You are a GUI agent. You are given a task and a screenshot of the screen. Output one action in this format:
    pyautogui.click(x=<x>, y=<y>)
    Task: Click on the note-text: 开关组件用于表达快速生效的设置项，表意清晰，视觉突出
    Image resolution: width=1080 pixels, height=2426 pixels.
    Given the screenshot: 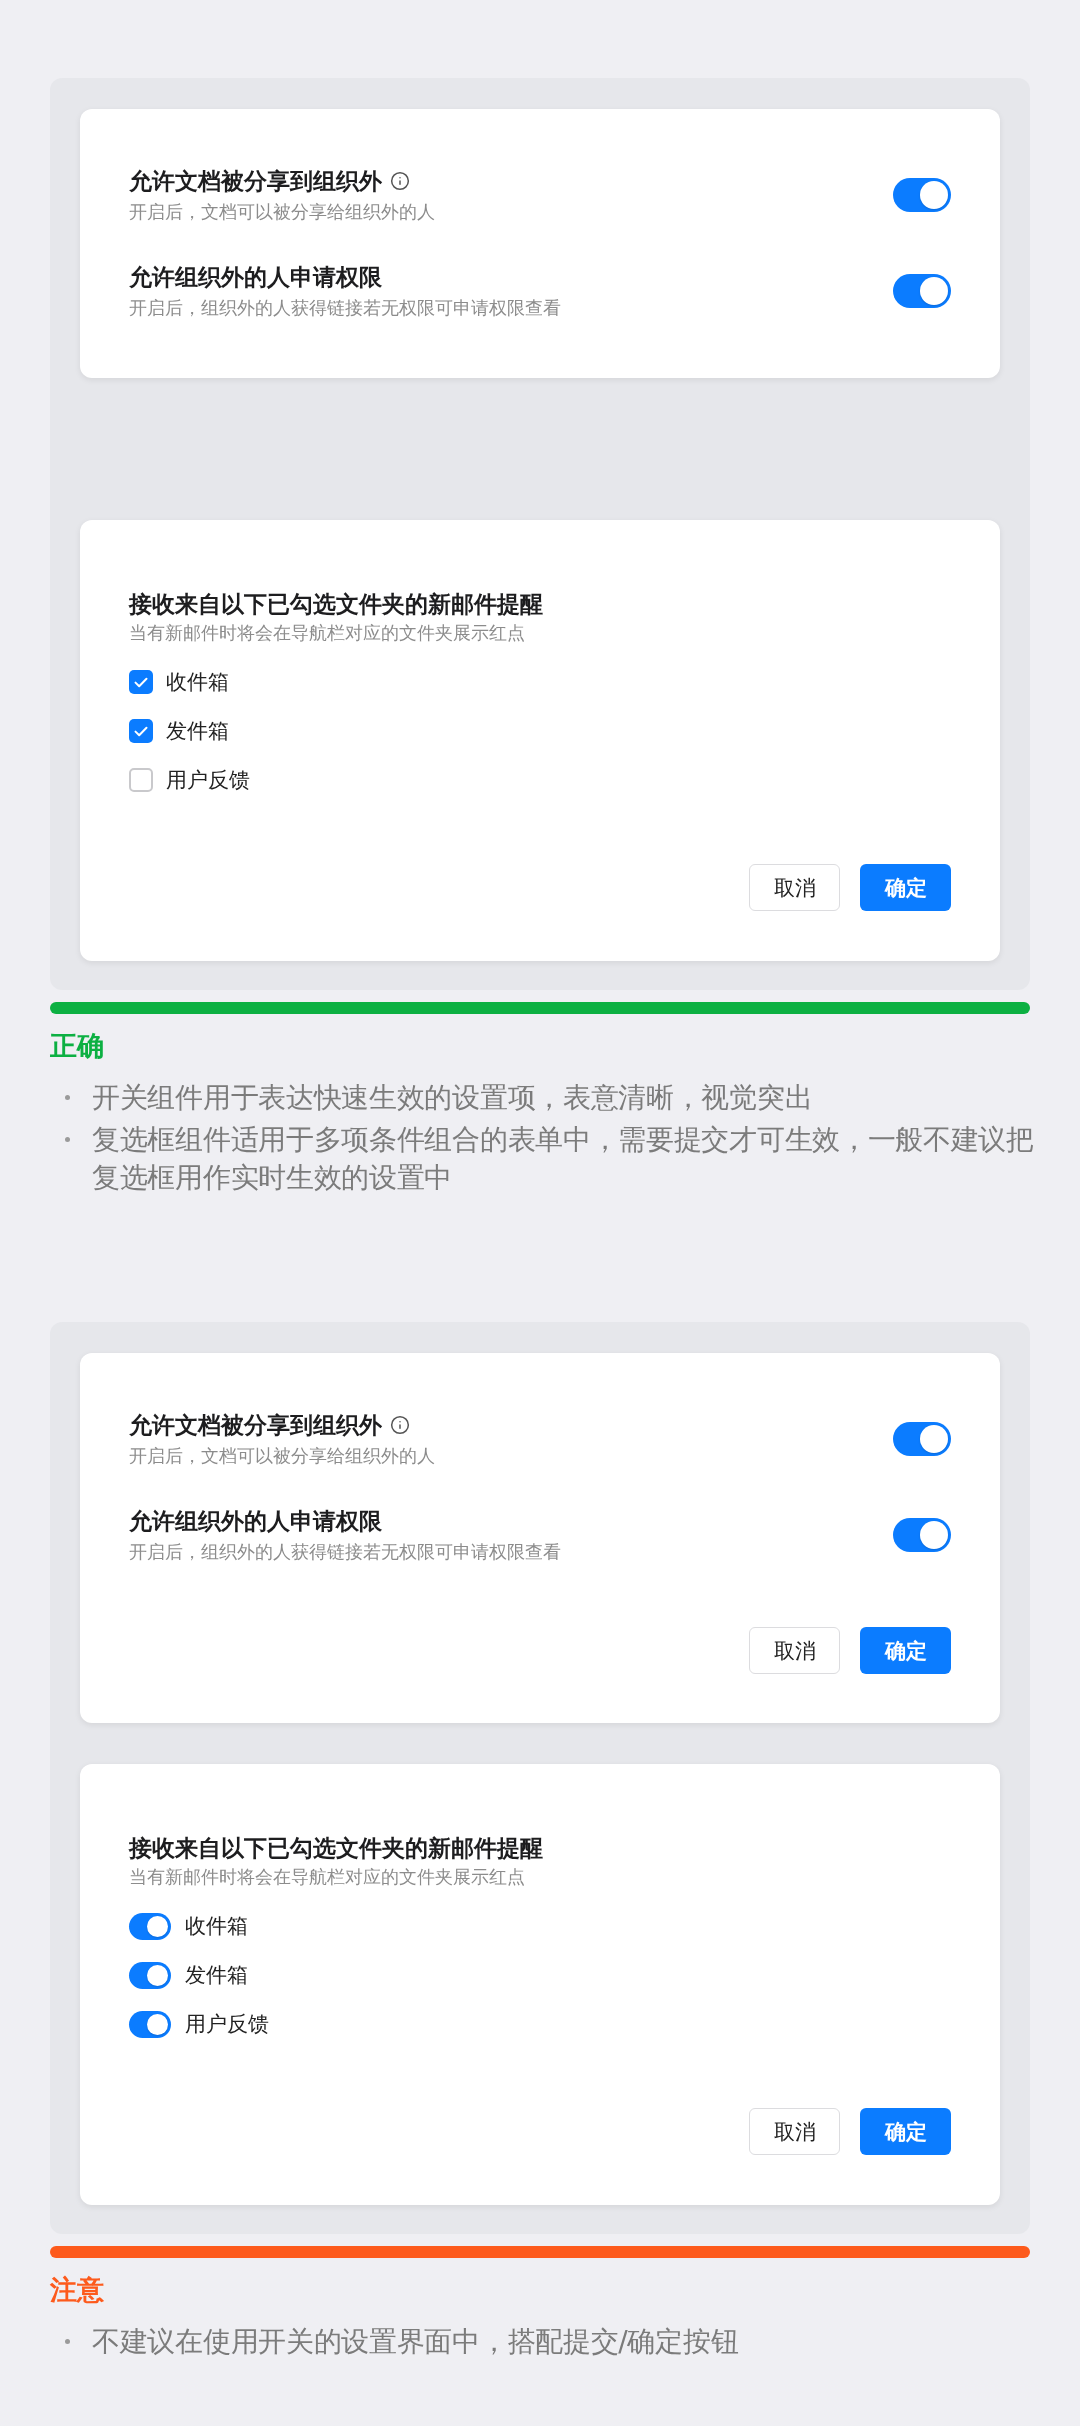 What is the action you would take?
    pyautogui.click(x=452, y=1098)
    